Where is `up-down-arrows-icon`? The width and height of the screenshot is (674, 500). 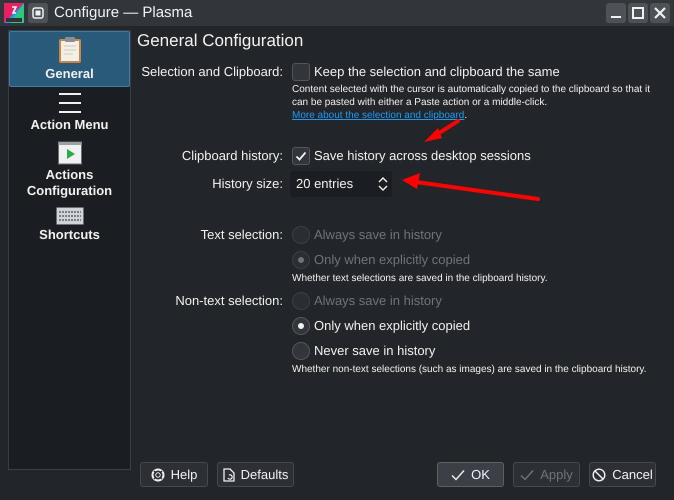 up-down-arrows-icon is located at coordinates (383, 184).